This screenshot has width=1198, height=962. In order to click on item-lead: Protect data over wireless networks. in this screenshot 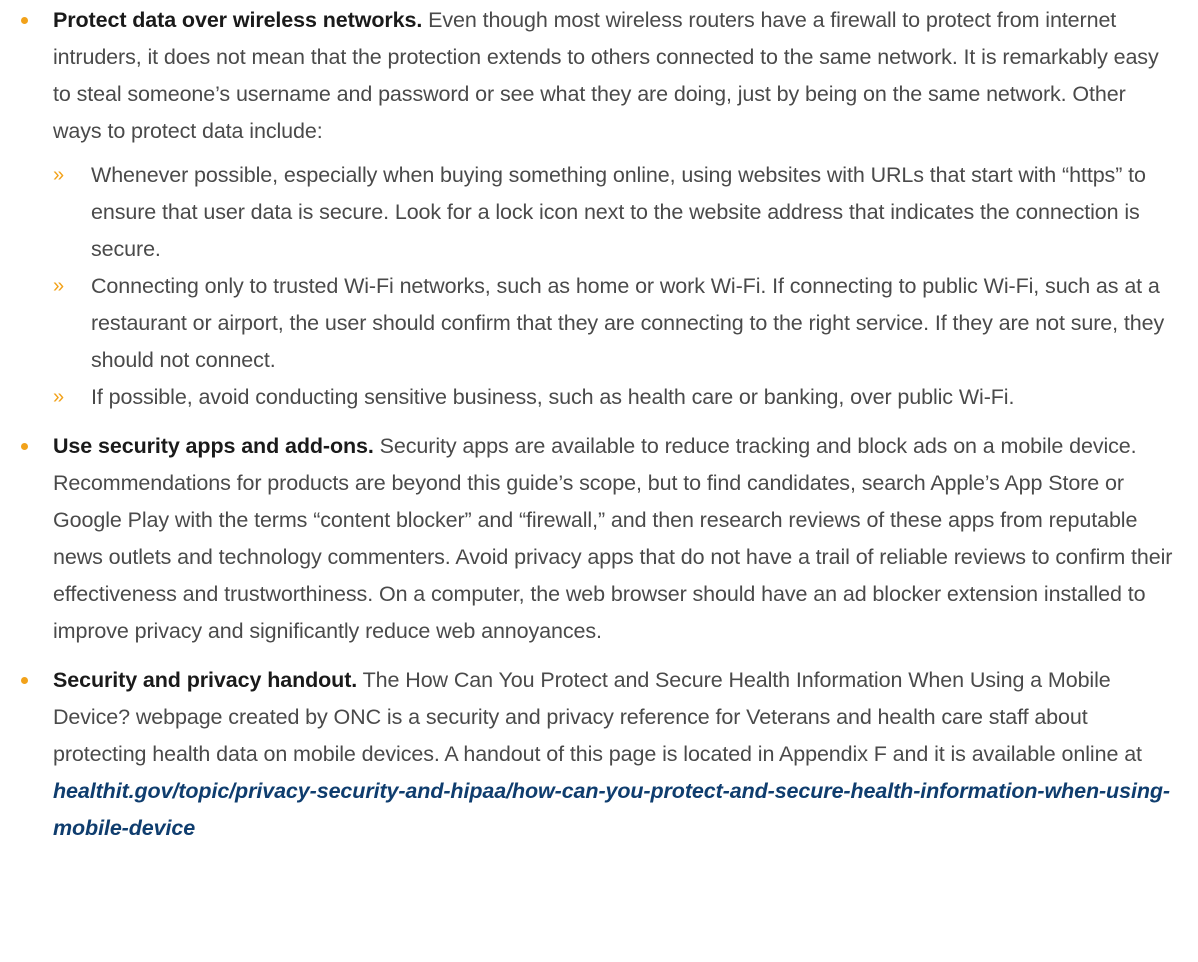, I will do `click(238, 20)`.